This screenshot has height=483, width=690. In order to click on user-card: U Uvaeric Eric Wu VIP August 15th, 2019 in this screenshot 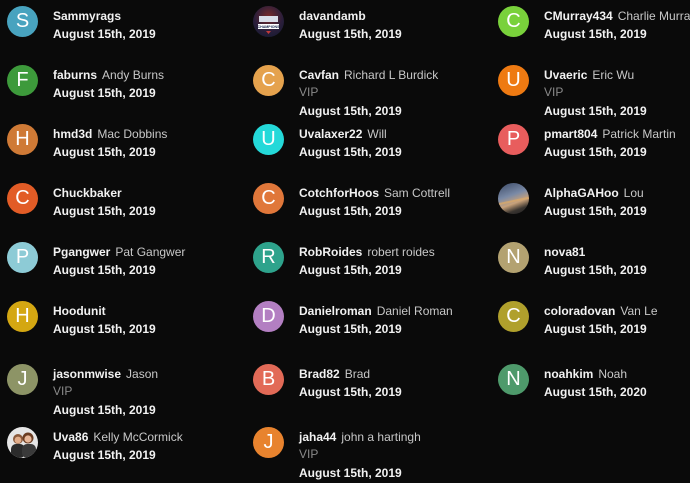, I will do `click(590, 93)`.